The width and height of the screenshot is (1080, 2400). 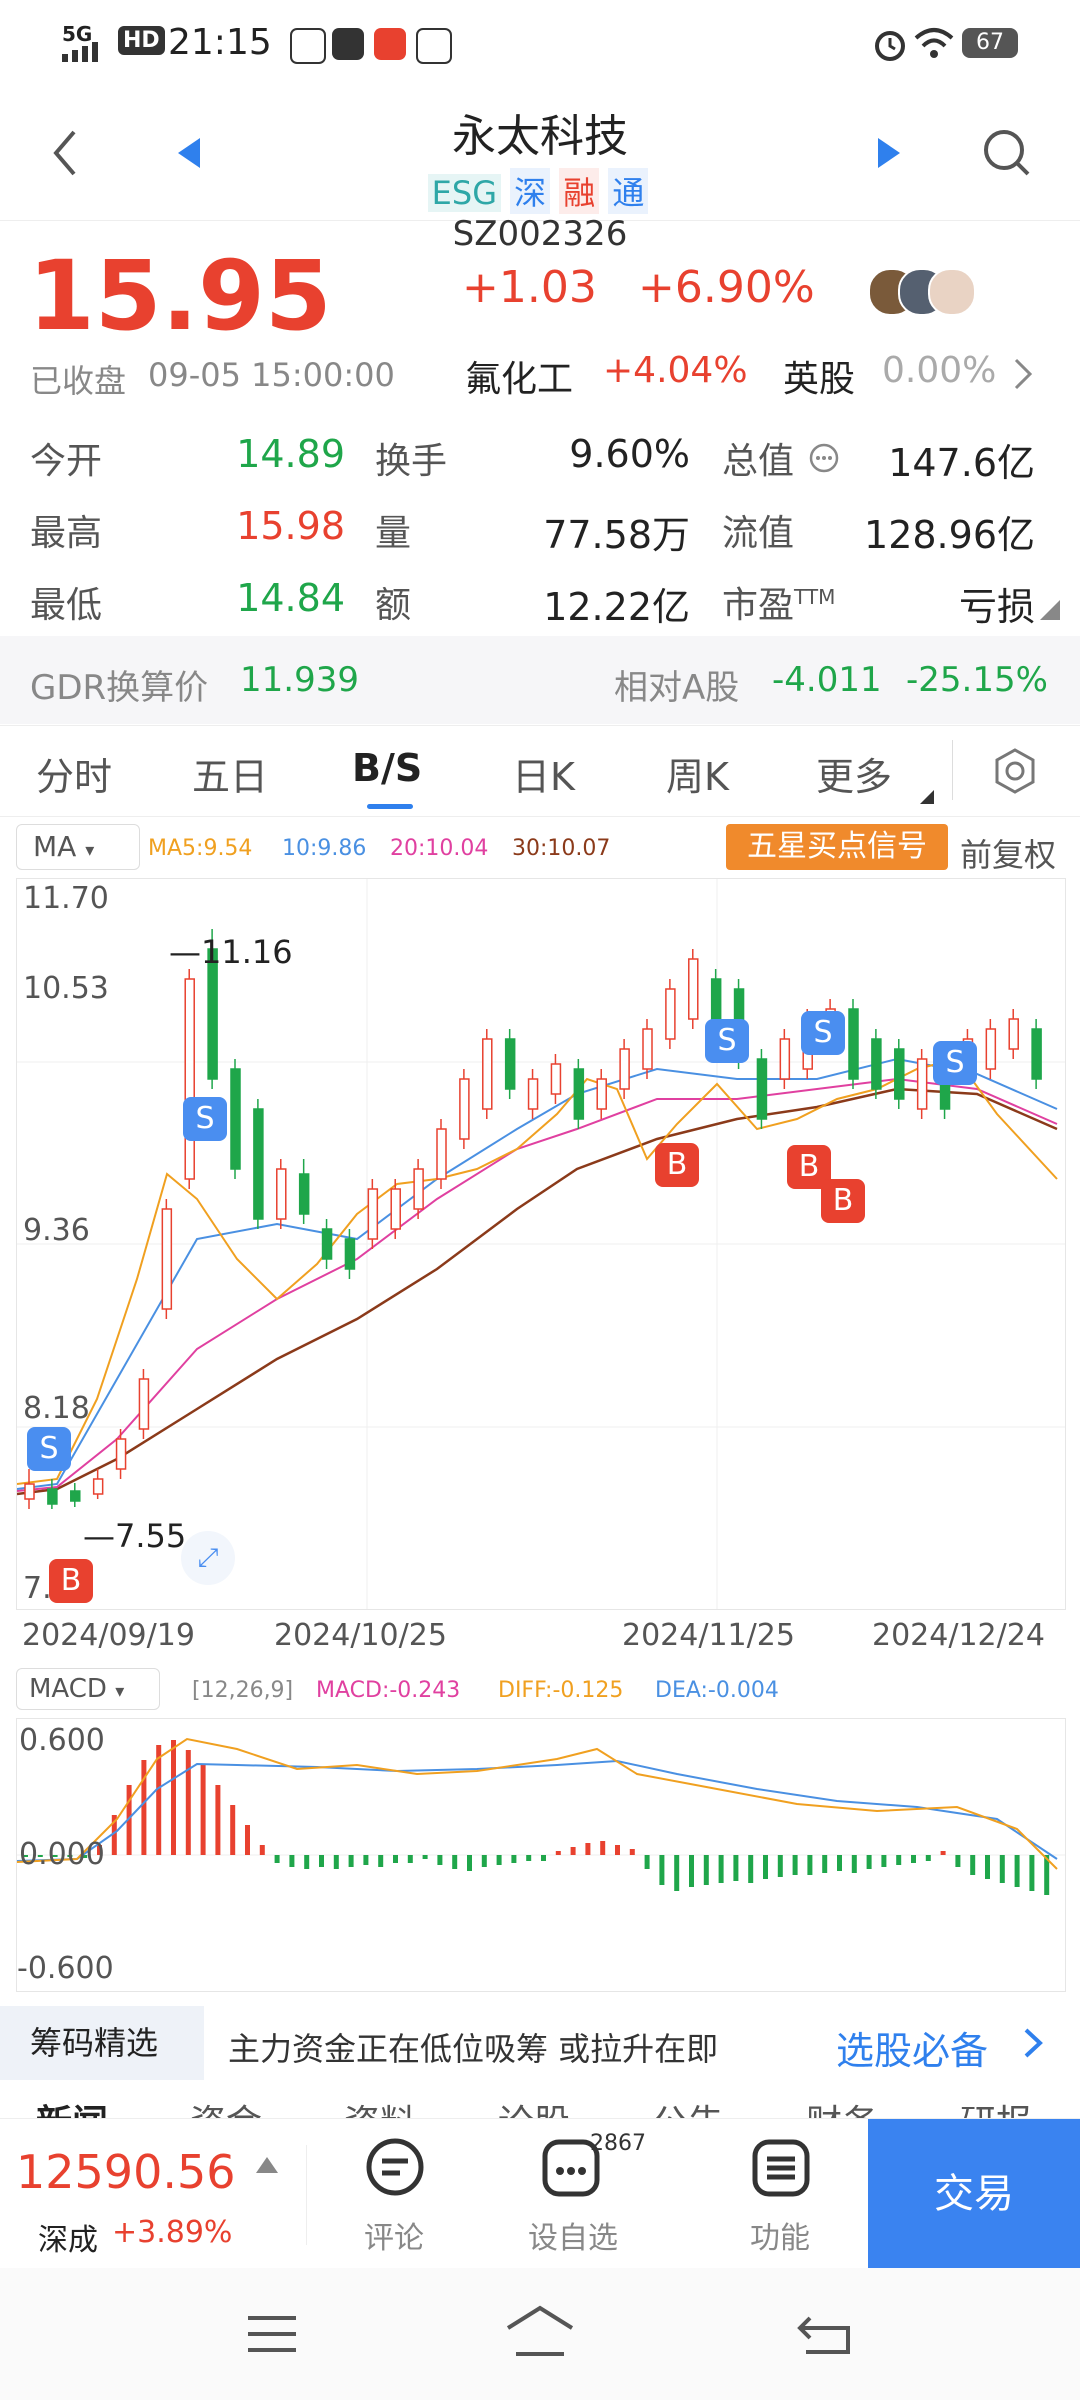 I want to click on functions-label: 功能, so click(x=780, y=2238).